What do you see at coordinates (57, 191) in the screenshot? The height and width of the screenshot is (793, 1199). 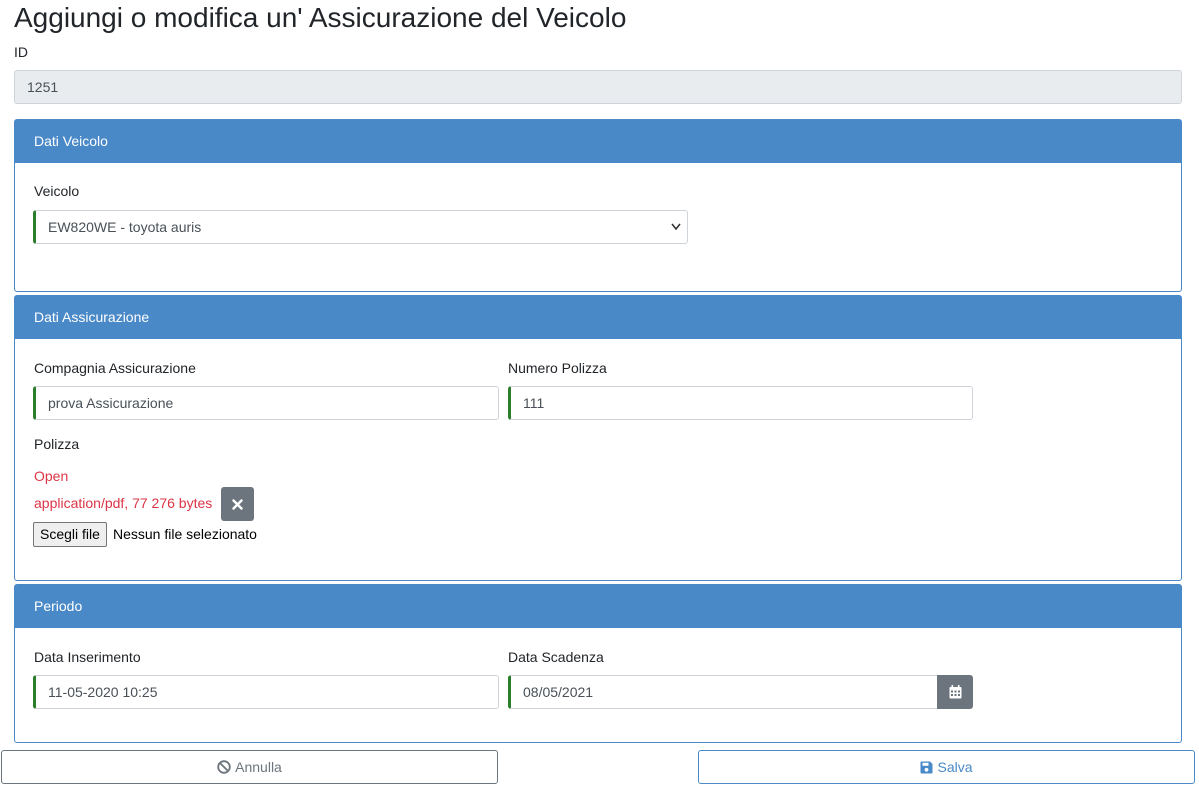 I see `vehicle-label: Veicolo` at bounding box center [57, 191].